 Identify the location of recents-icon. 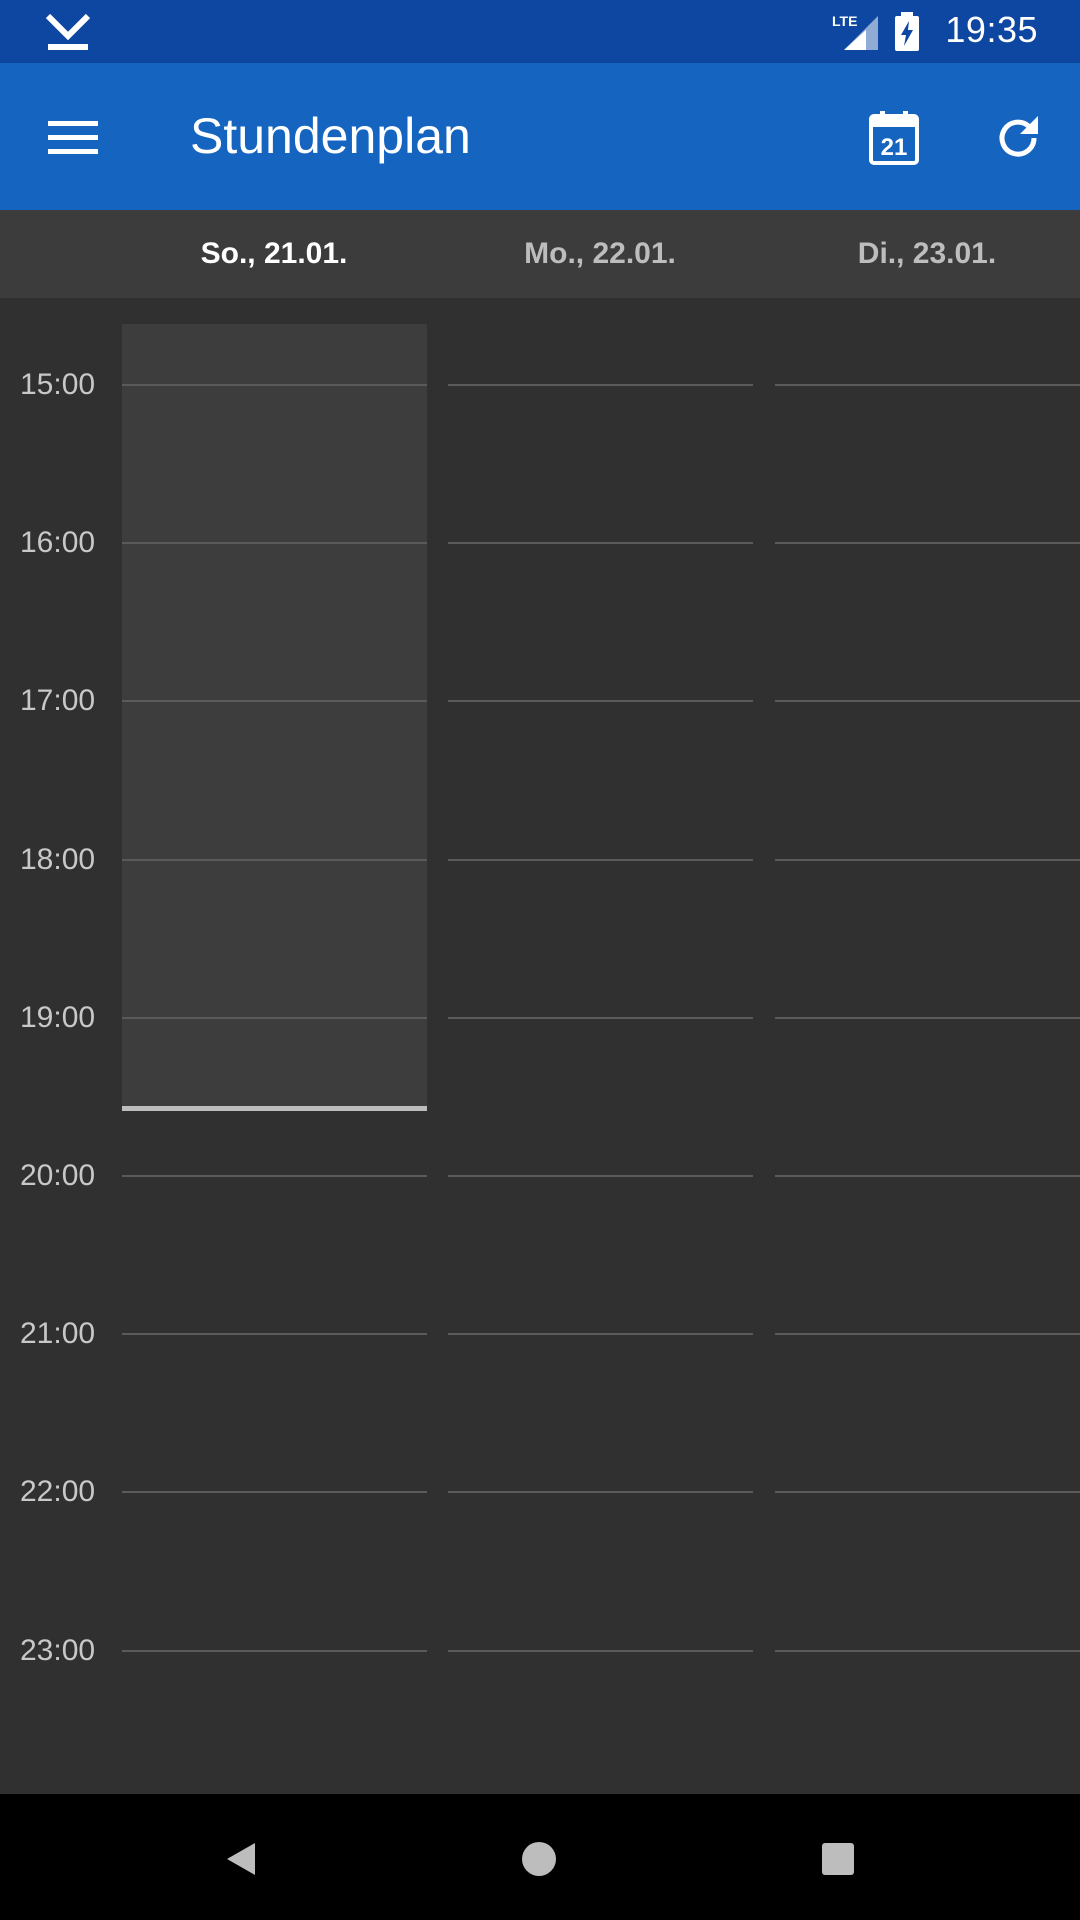
(838, 1859).